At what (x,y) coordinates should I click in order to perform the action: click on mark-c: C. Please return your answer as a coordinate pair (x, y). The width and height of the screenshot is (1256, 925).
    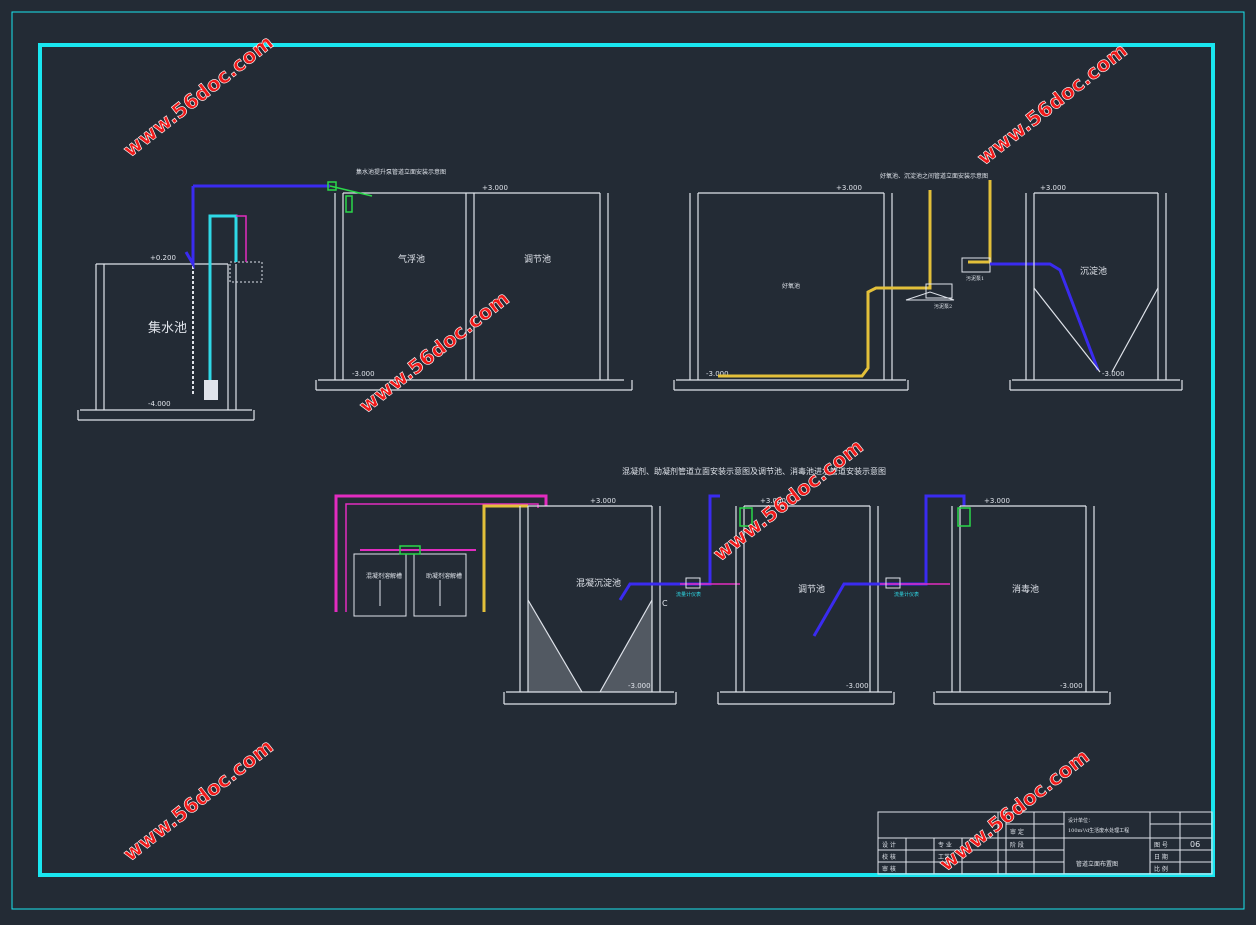
    Looking at the image, I should click on (665, 603).